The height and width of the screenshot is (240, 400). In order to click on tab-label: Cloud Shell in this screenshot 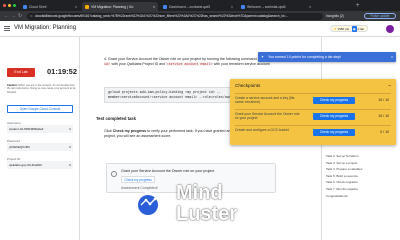, I will do `click(38, 6)`.